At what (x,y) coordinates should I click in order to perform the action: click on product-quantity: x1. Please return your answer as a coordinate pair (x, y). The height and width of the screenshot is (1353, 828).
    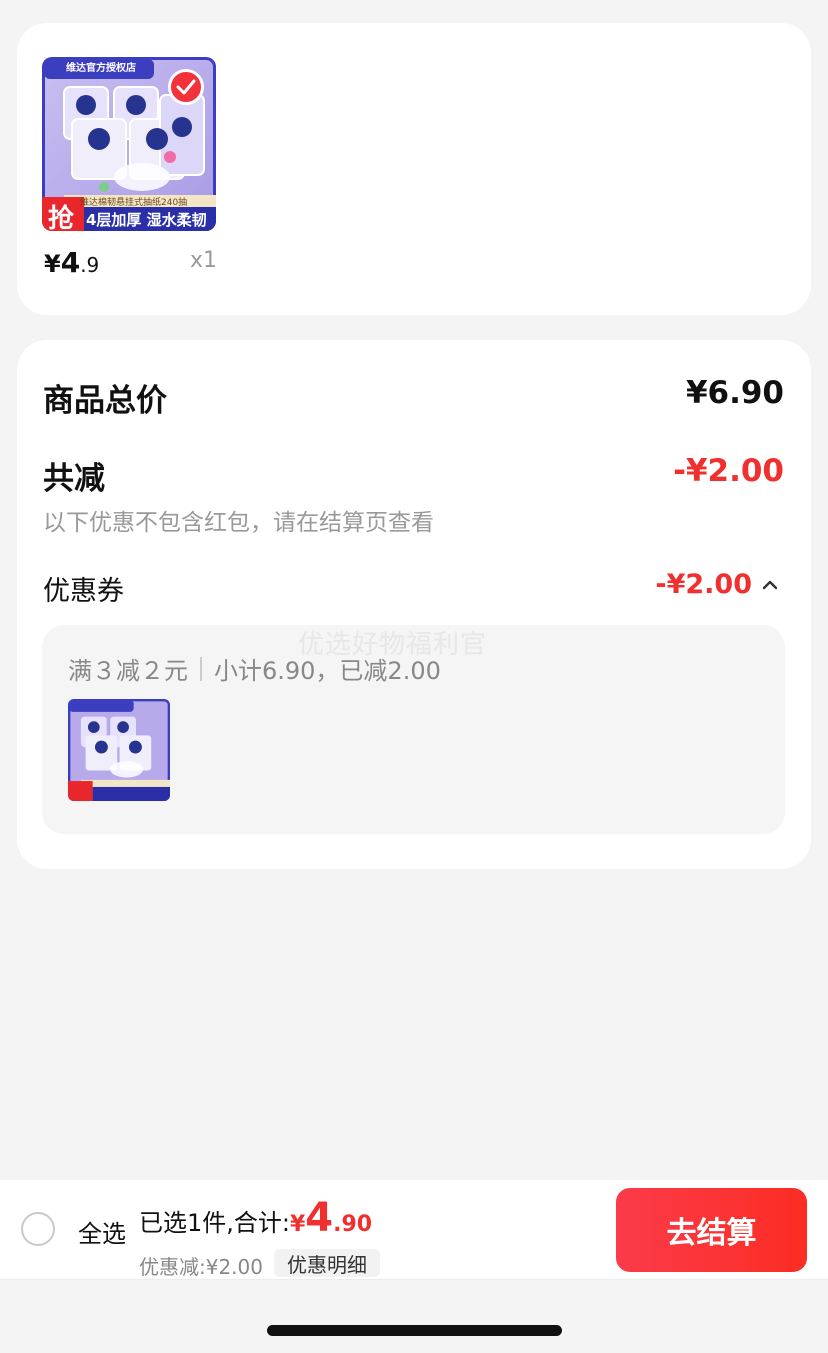
    Looking at the image, I should click on (204, 260).